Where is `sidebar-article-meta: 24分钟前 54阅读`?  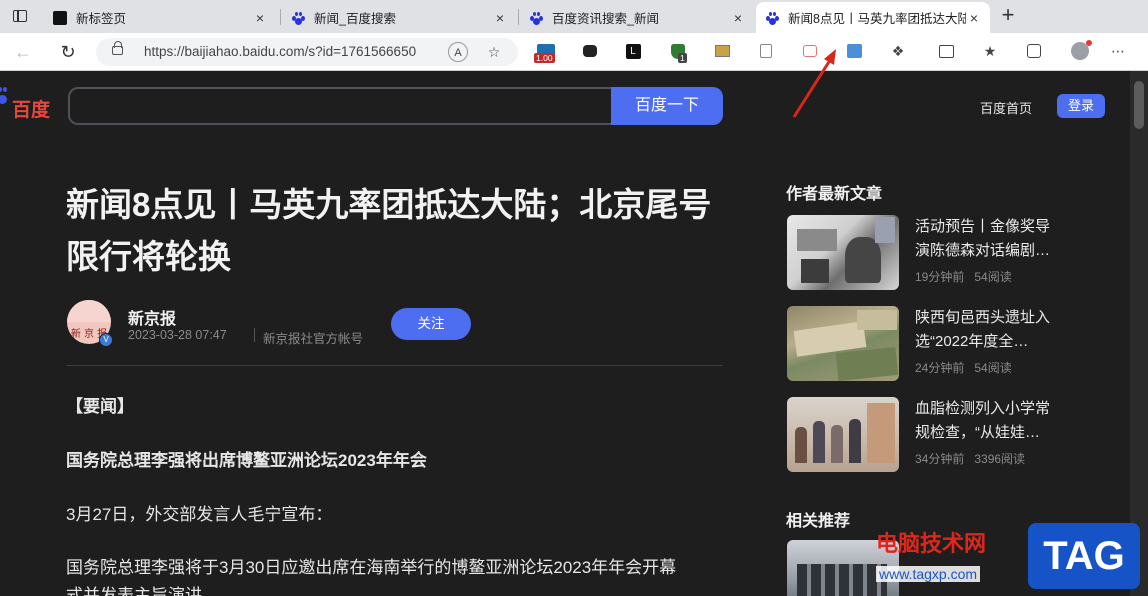 sidebar-article-meta: 24分钟前 54阅读 is located at coordinates (963, 368).